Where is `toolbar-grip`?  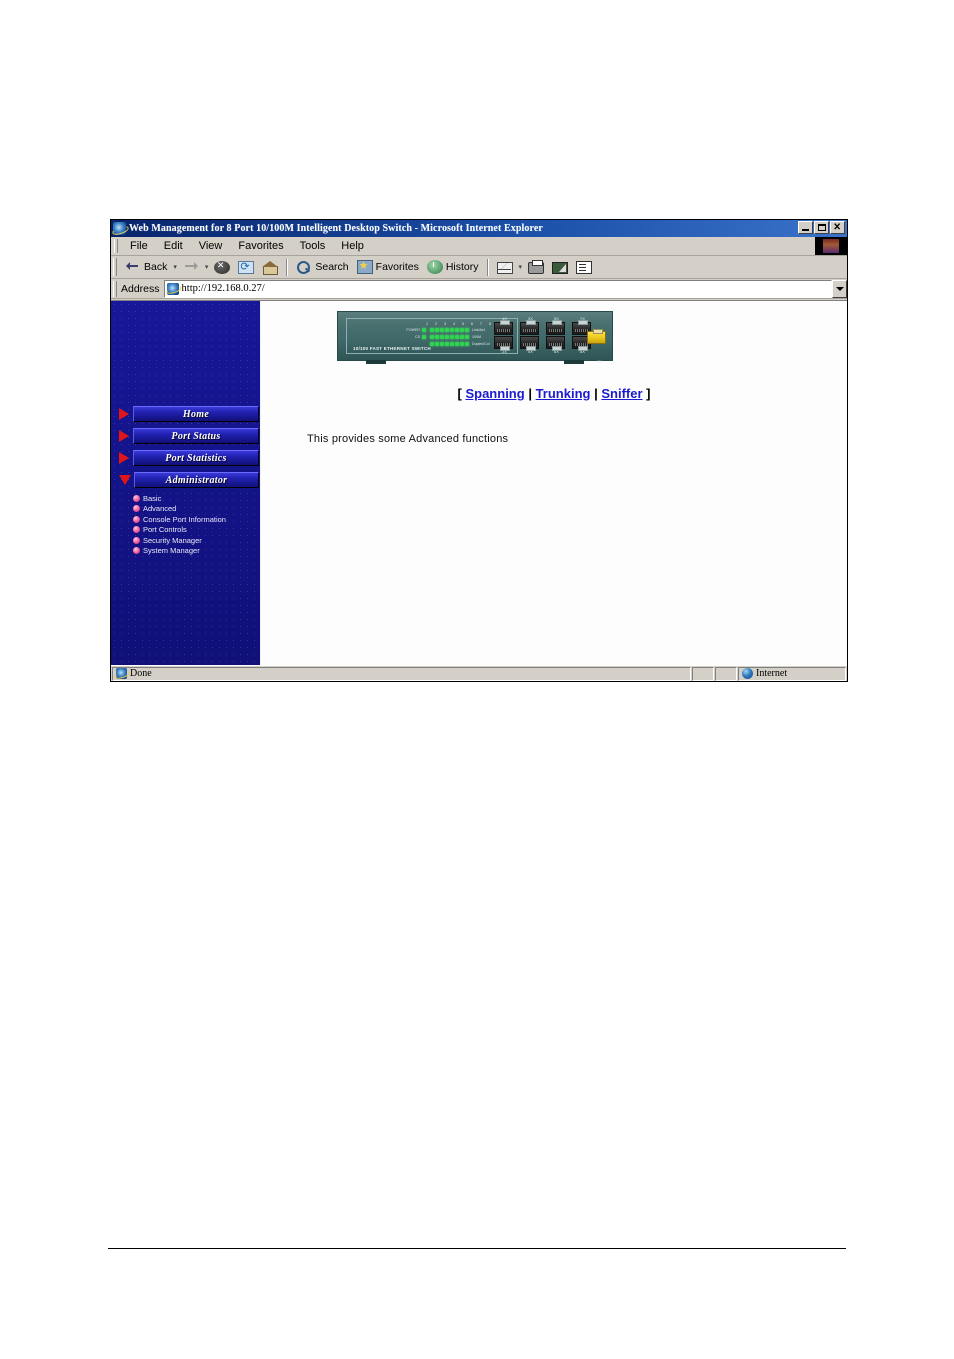
toolbar-grip is located at coordinates (115, 267).